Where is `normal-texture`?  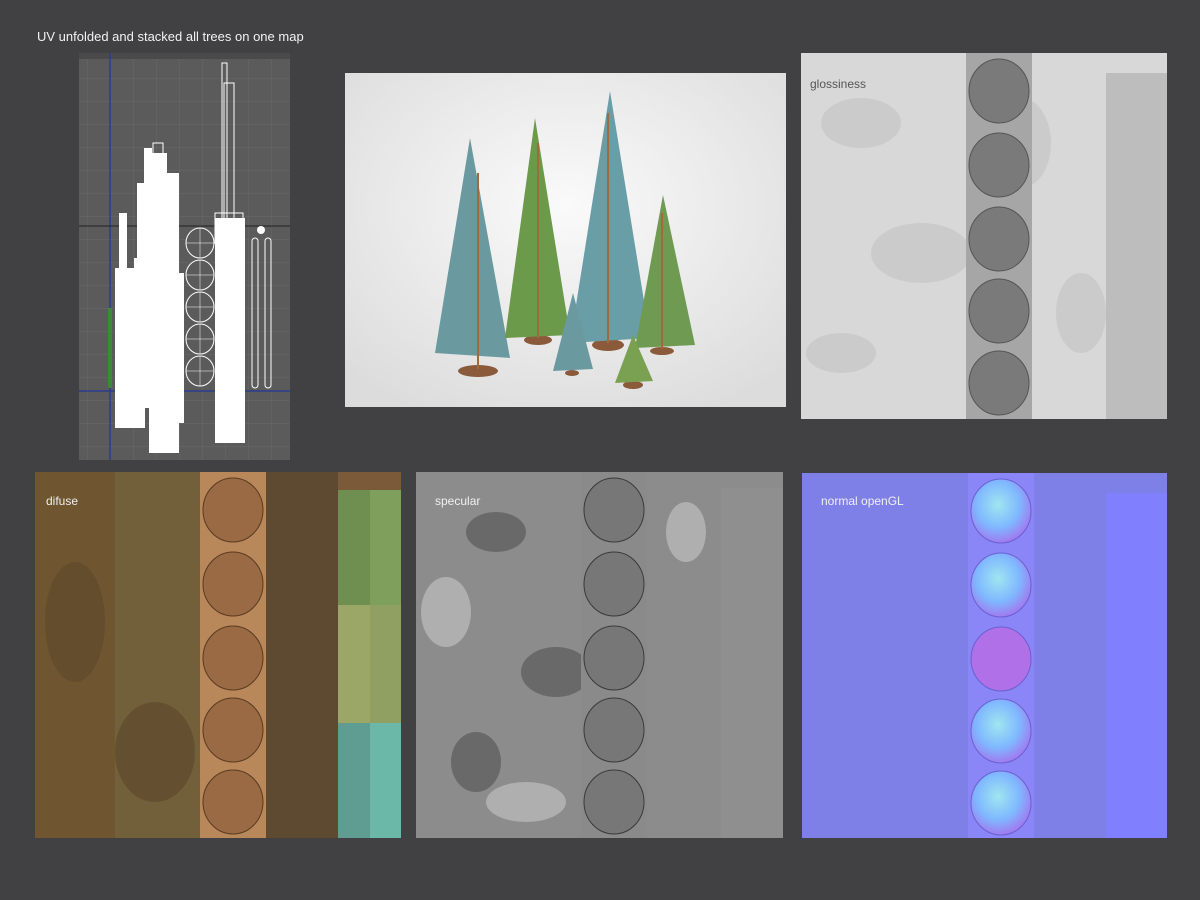 normal-texture is located at coordinates (984, 655).